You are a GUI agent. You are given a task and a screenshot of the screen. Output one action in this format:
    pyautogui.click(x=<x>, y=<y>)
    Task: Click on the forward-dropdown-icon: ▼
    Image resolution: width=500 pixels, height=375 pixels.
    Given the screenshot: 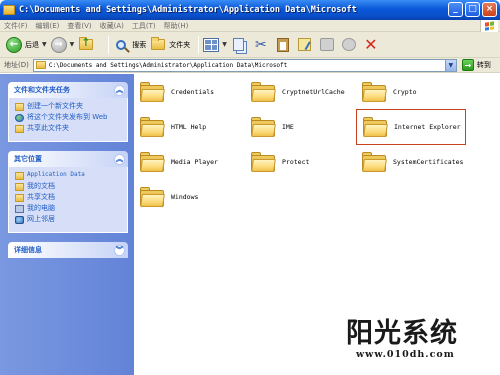 What is the action you would take?
    pyautogui.click(x=72, y=44)
    